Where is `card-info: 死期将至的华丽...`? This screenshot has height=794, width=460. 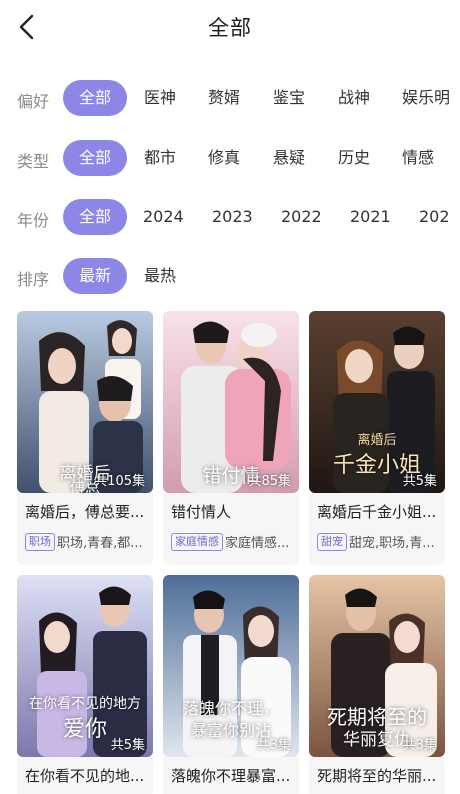
card-info: 死期将至的华丽... is located at coordinates (377, 775).